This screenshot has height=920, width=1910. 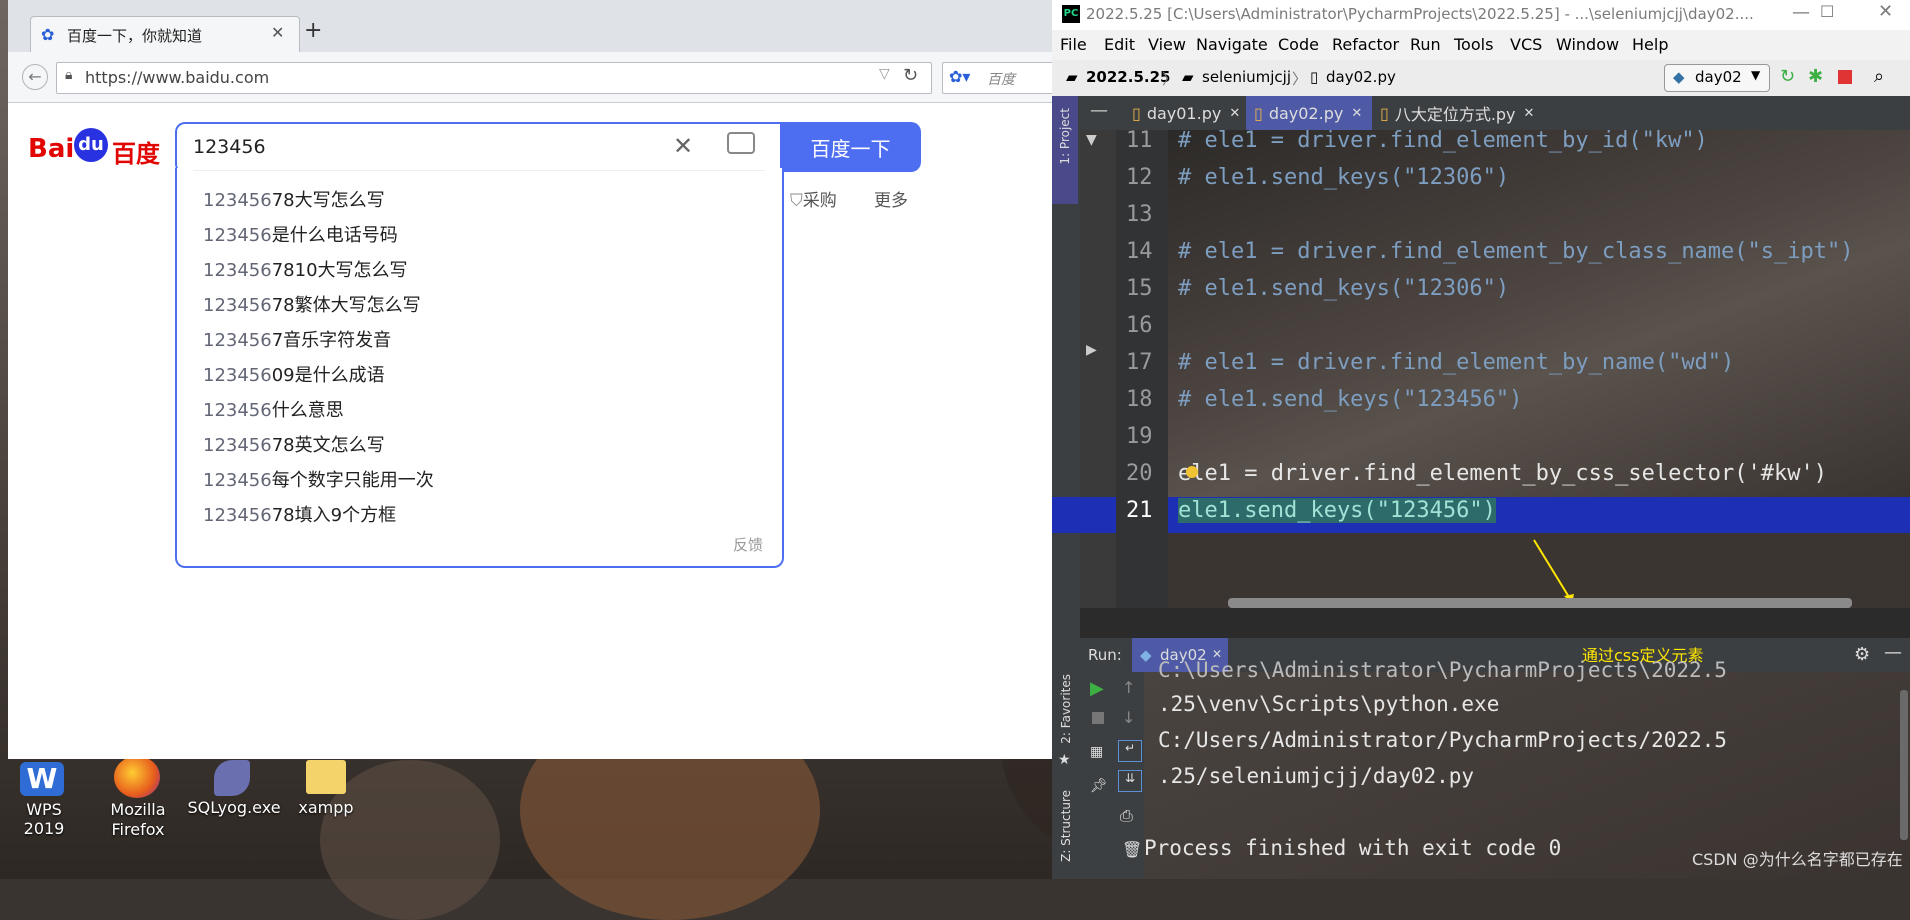 I want to click on layout-icon: ▦, so click(x=1096, y=752).